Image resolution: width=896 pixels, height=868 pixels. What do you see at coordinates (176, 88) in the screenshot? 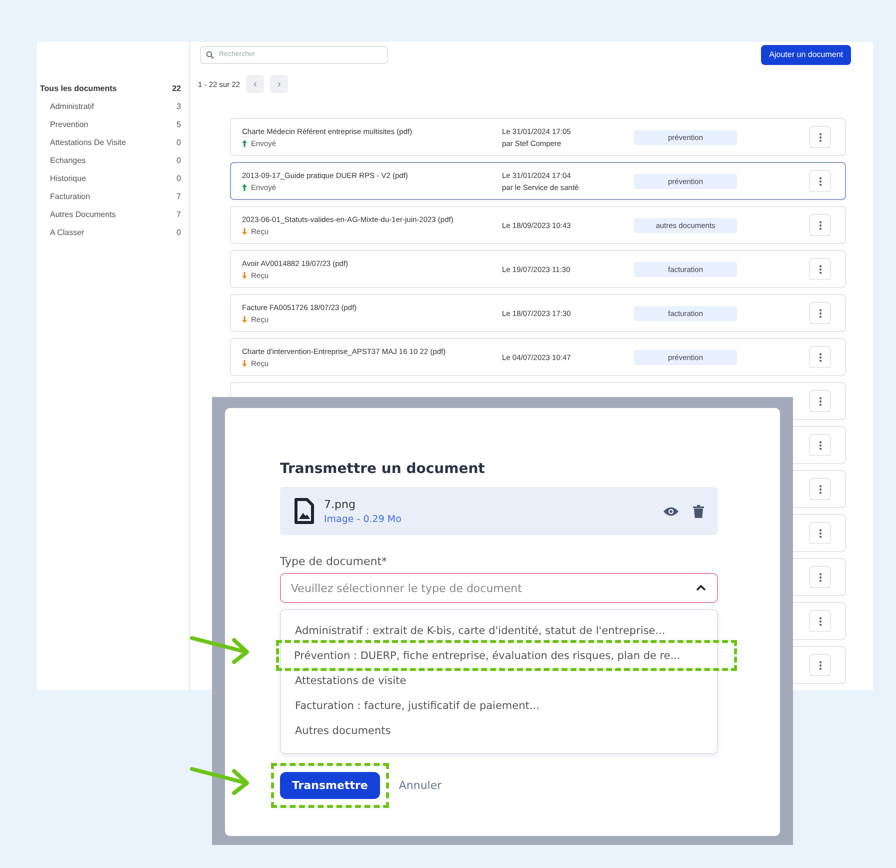
I see `item-count: 22` at bounding box center [176, 88].